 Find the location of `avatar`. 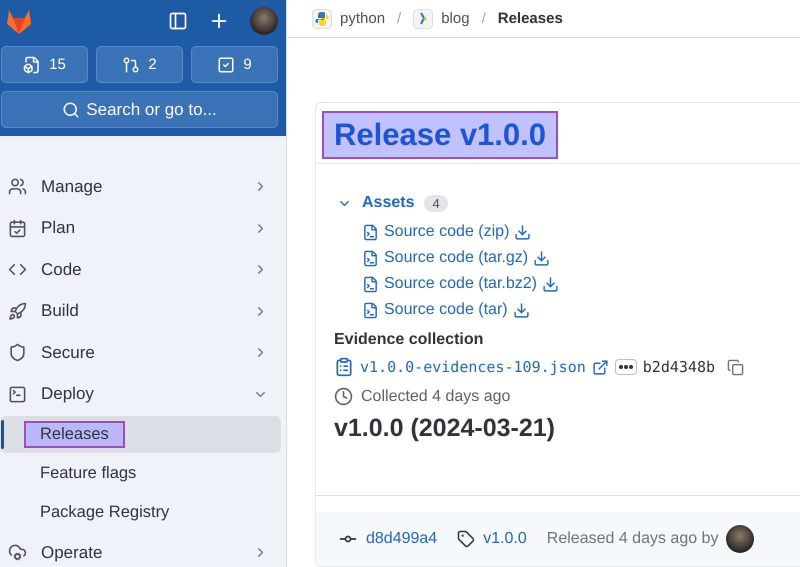

avatar is located at coordinates (740, 539).